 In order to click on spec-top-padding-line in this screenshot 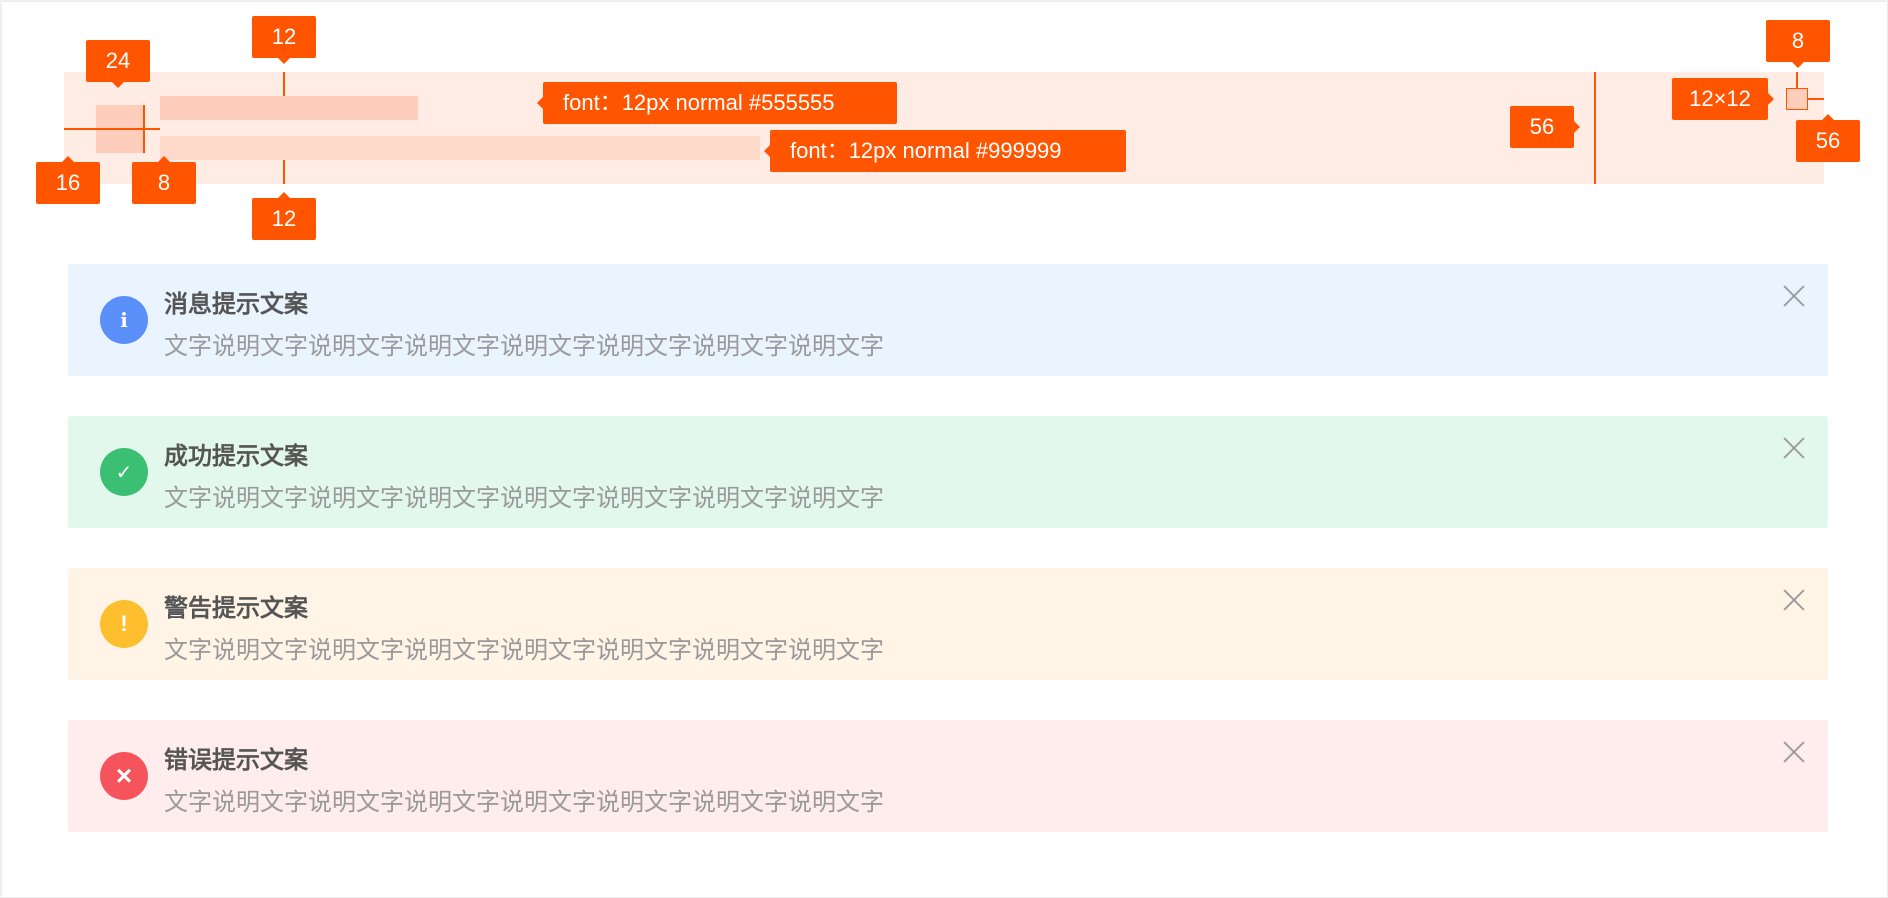, I will do `click(284, 84)`.